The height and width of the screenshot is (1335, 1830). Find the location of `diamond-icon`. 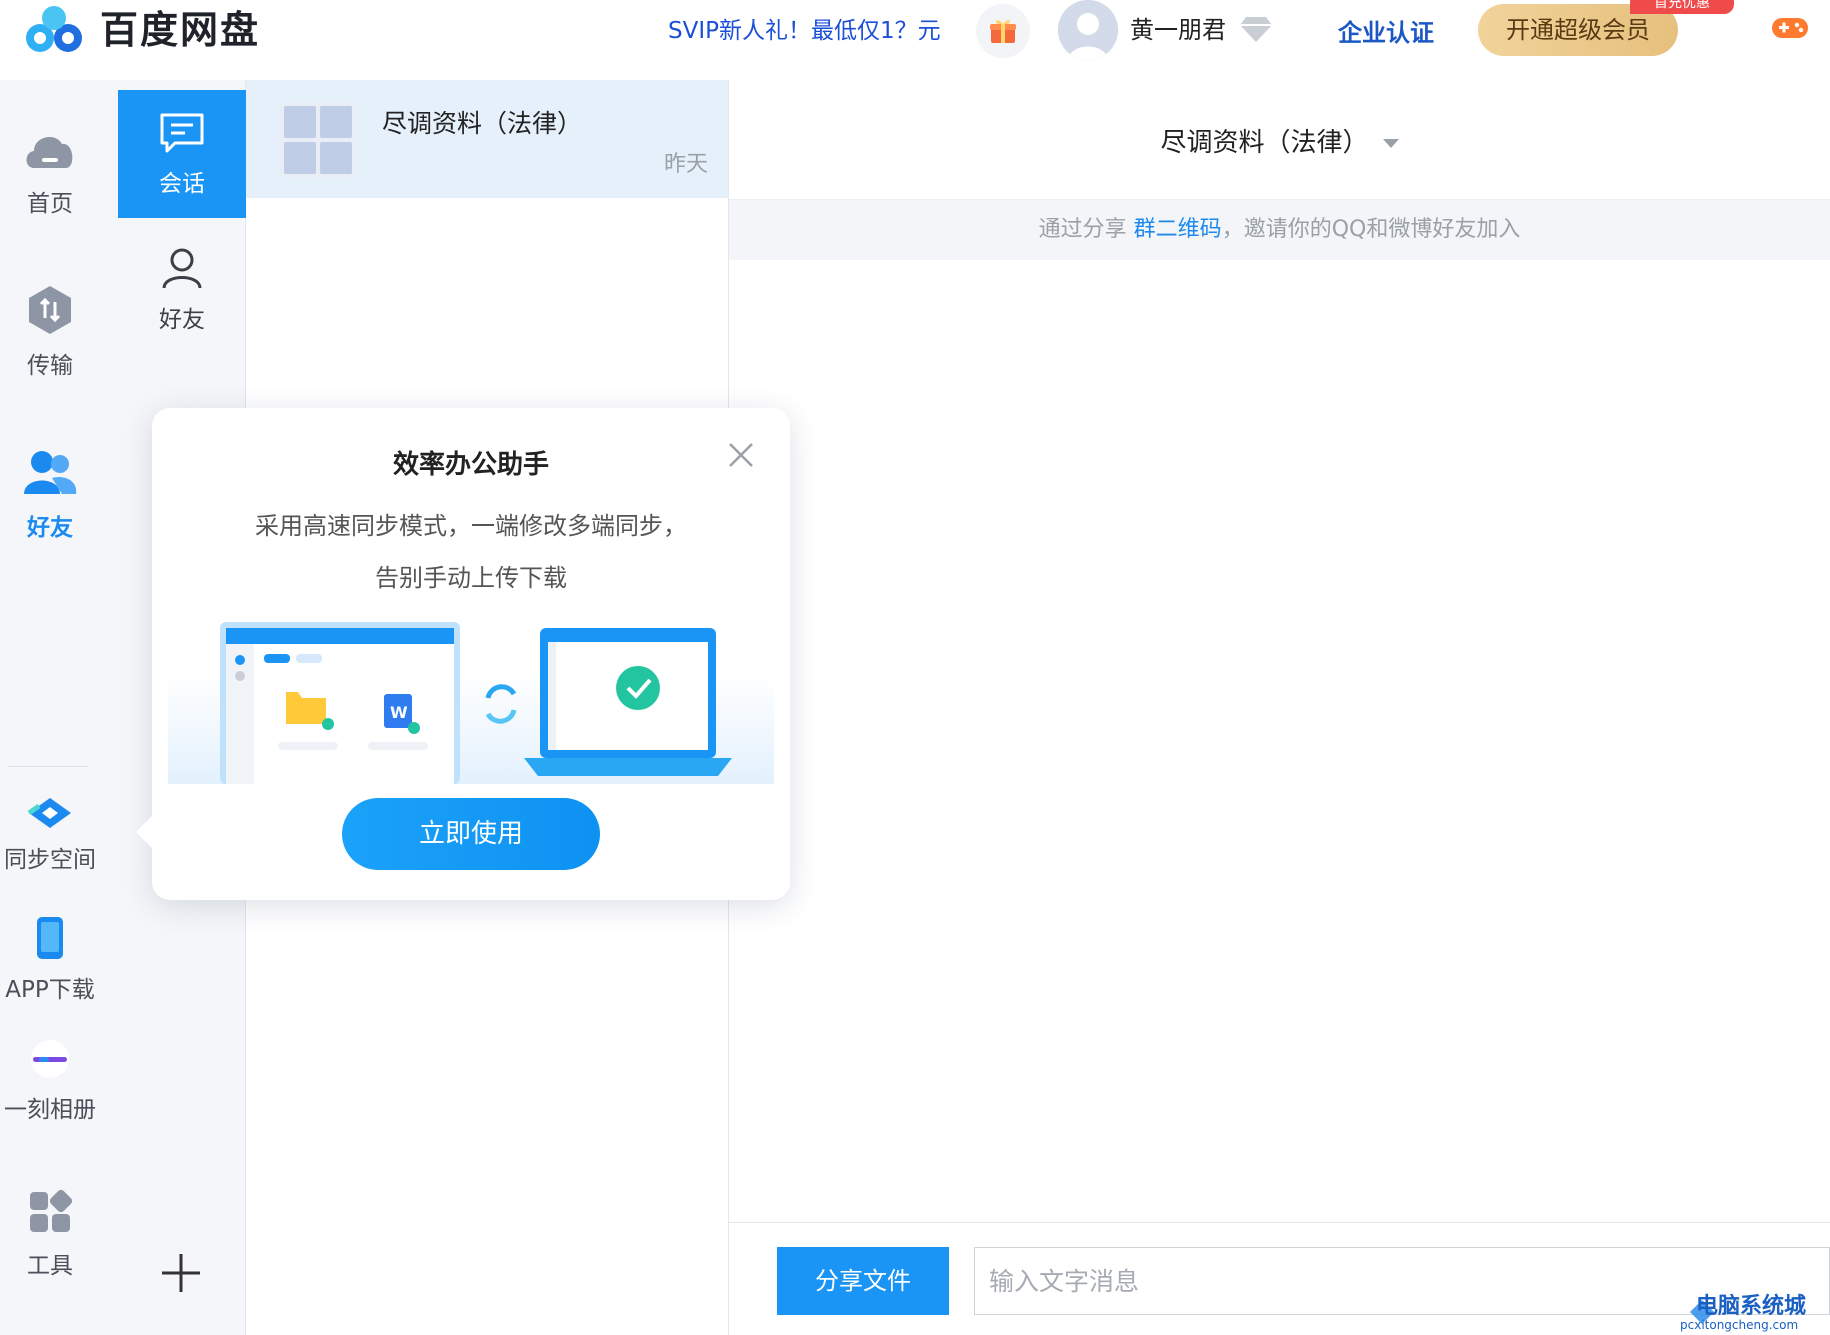

diamond-icon is located at coordinates (1256, 29).